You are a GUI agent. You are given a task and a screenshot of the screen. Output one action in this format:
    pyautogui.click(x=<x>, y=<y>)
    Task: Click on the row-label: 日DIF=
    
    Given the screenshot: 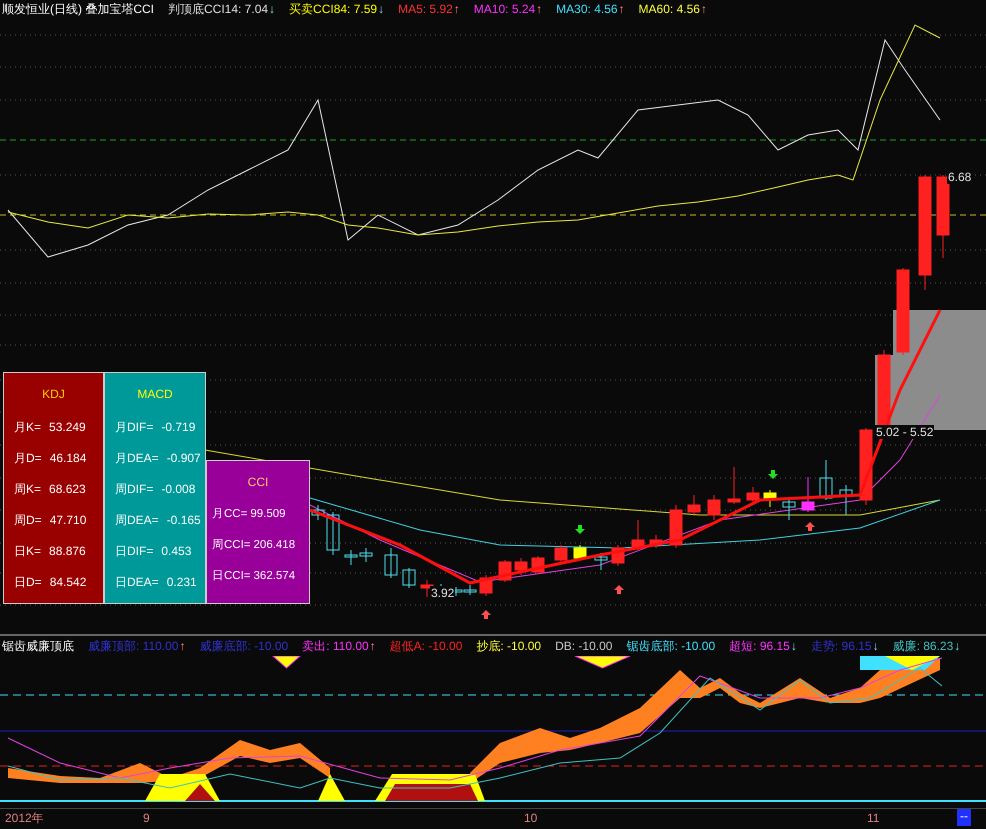 What is the action you would take?
    pyautogui.click(x=134, y=551)
    